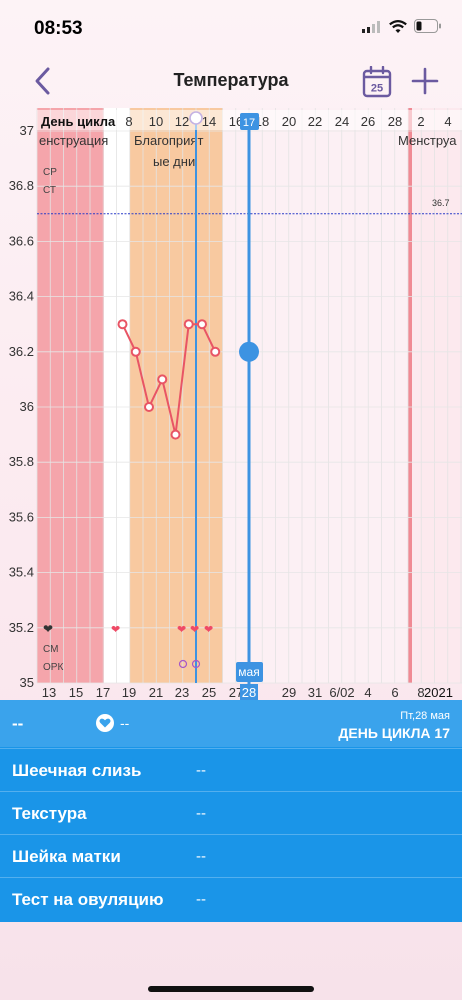 The height and width of the screenshot is (1000, 462). Describe the element at coordinates (315, 692) in the screenshot. I see `date-tick: 31` at that location.